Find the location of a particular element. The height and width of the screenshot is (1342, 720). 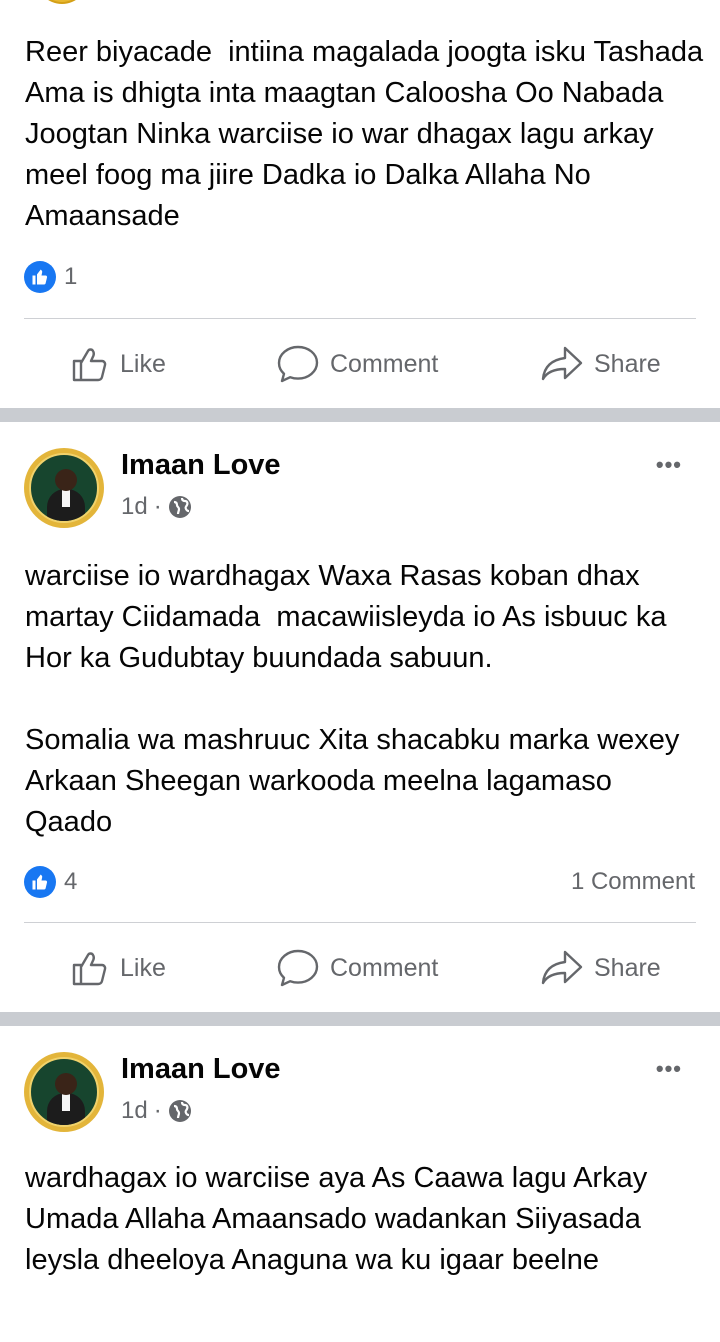

reaction-summary: 1 is located at coordinates (50, 277).